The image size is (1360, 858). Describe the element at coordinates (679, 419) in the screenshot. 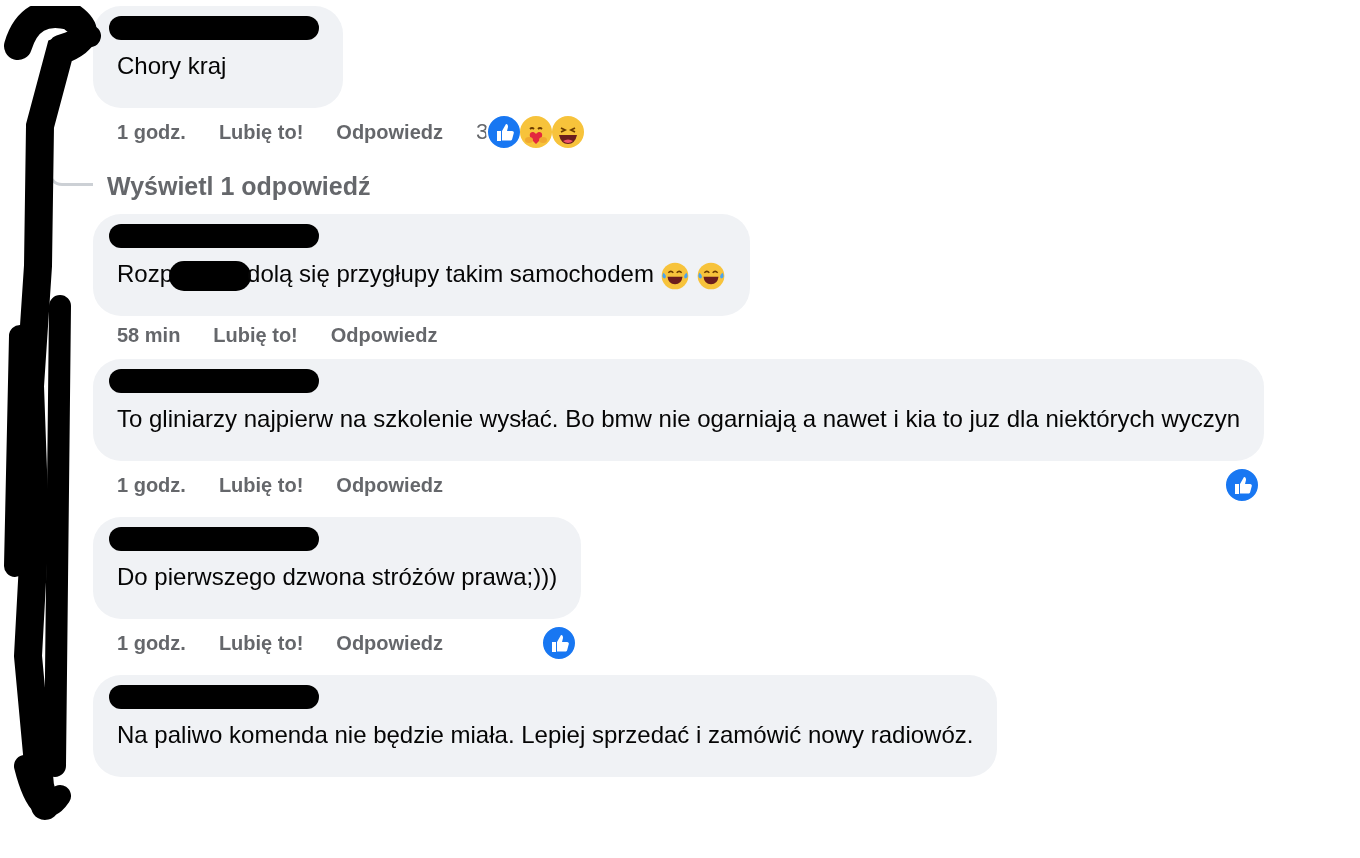

I see `comment-text: To gliniarzy najpierw na szkolenie wysłać. Bo bmw nie ogarniają a nawet i kia to juz dla niektórych wyczyn` at that location.